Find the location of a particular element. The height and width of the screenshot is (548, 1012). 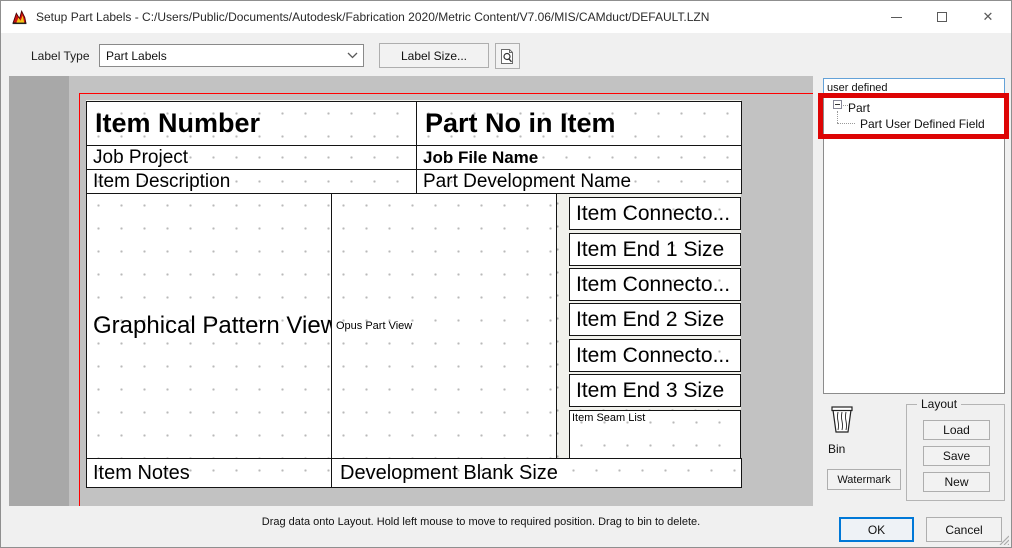

field-job-file-name: Job File Name is located at coordinates (579, 157).